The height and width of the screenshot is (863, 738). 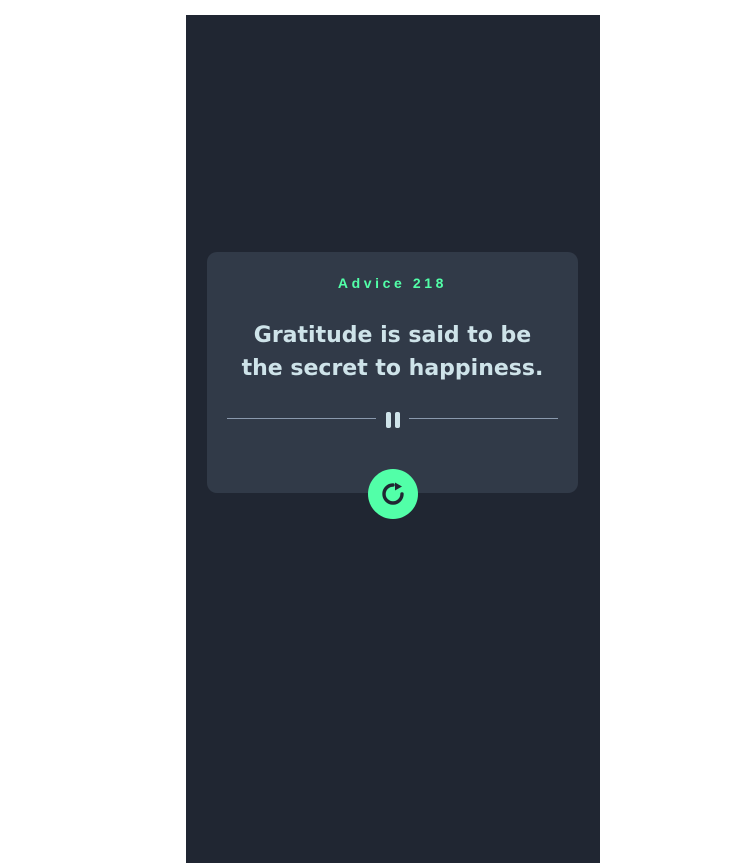 I want to click on pause-bar-right, so click(x=397, y=420).